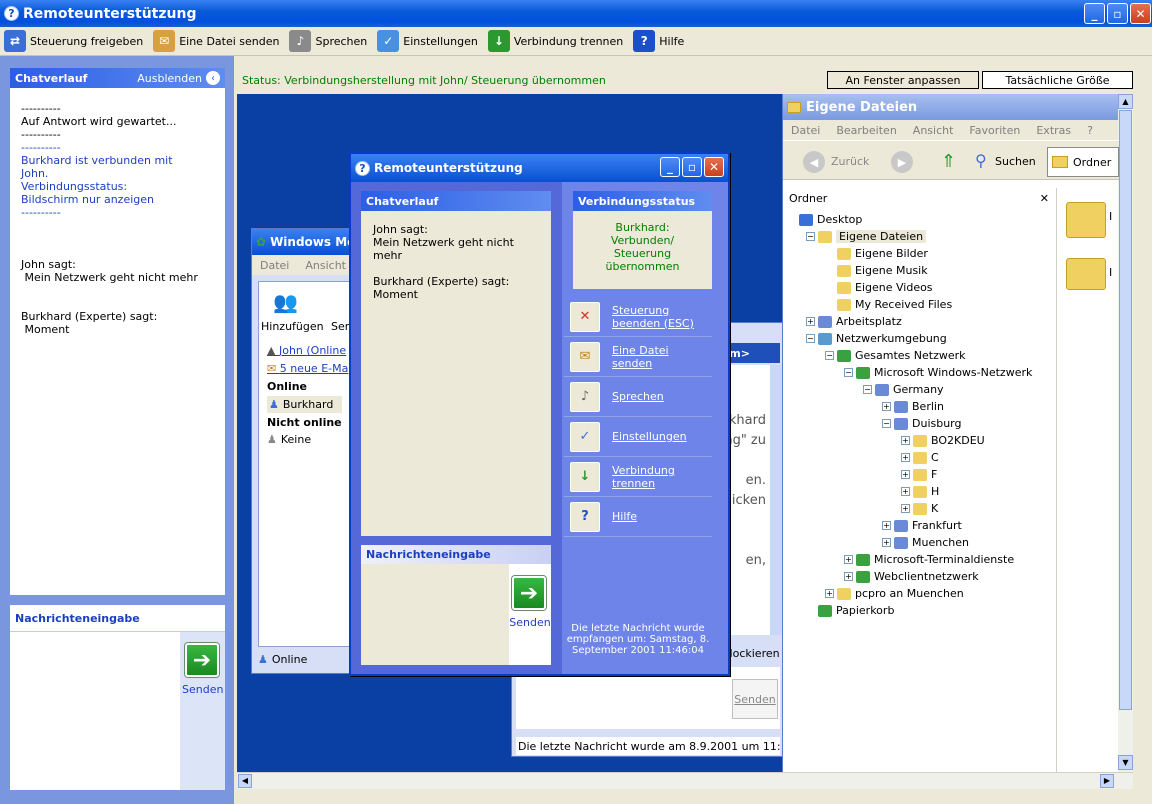  What do you see at coordinates (921, 457) in the screenshot?
I see `tree-item: + C` at bounding box center [921, 457].